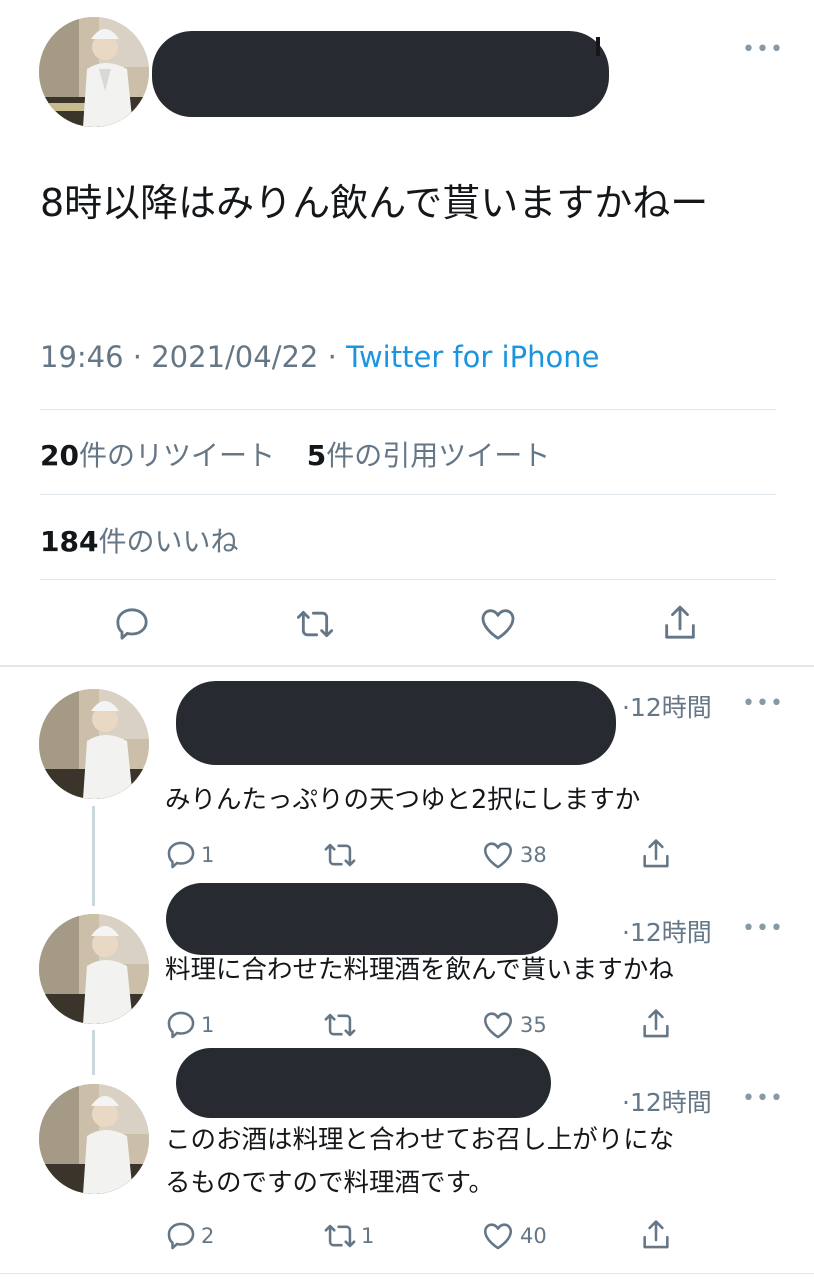  Describe the element at coordinates (208, 1236) in the screenshot. I see `reply-count: 2` at that location.